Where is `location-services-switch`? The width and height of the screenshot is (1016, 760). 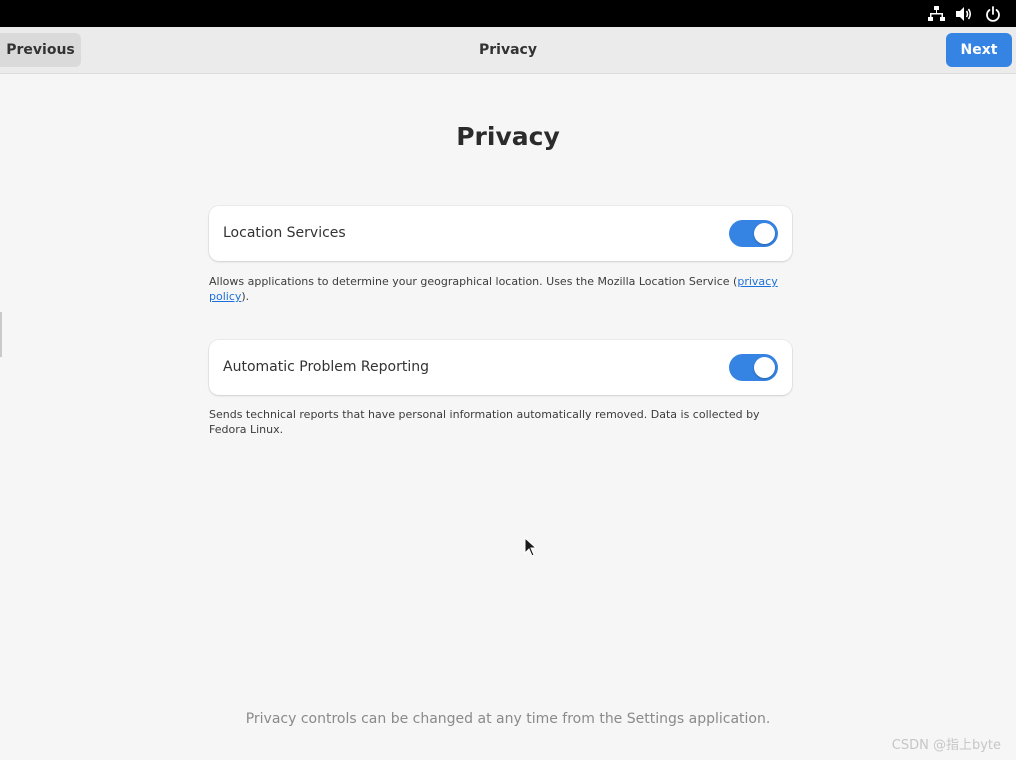
location-services-switch is located at coordinates (753, 233).